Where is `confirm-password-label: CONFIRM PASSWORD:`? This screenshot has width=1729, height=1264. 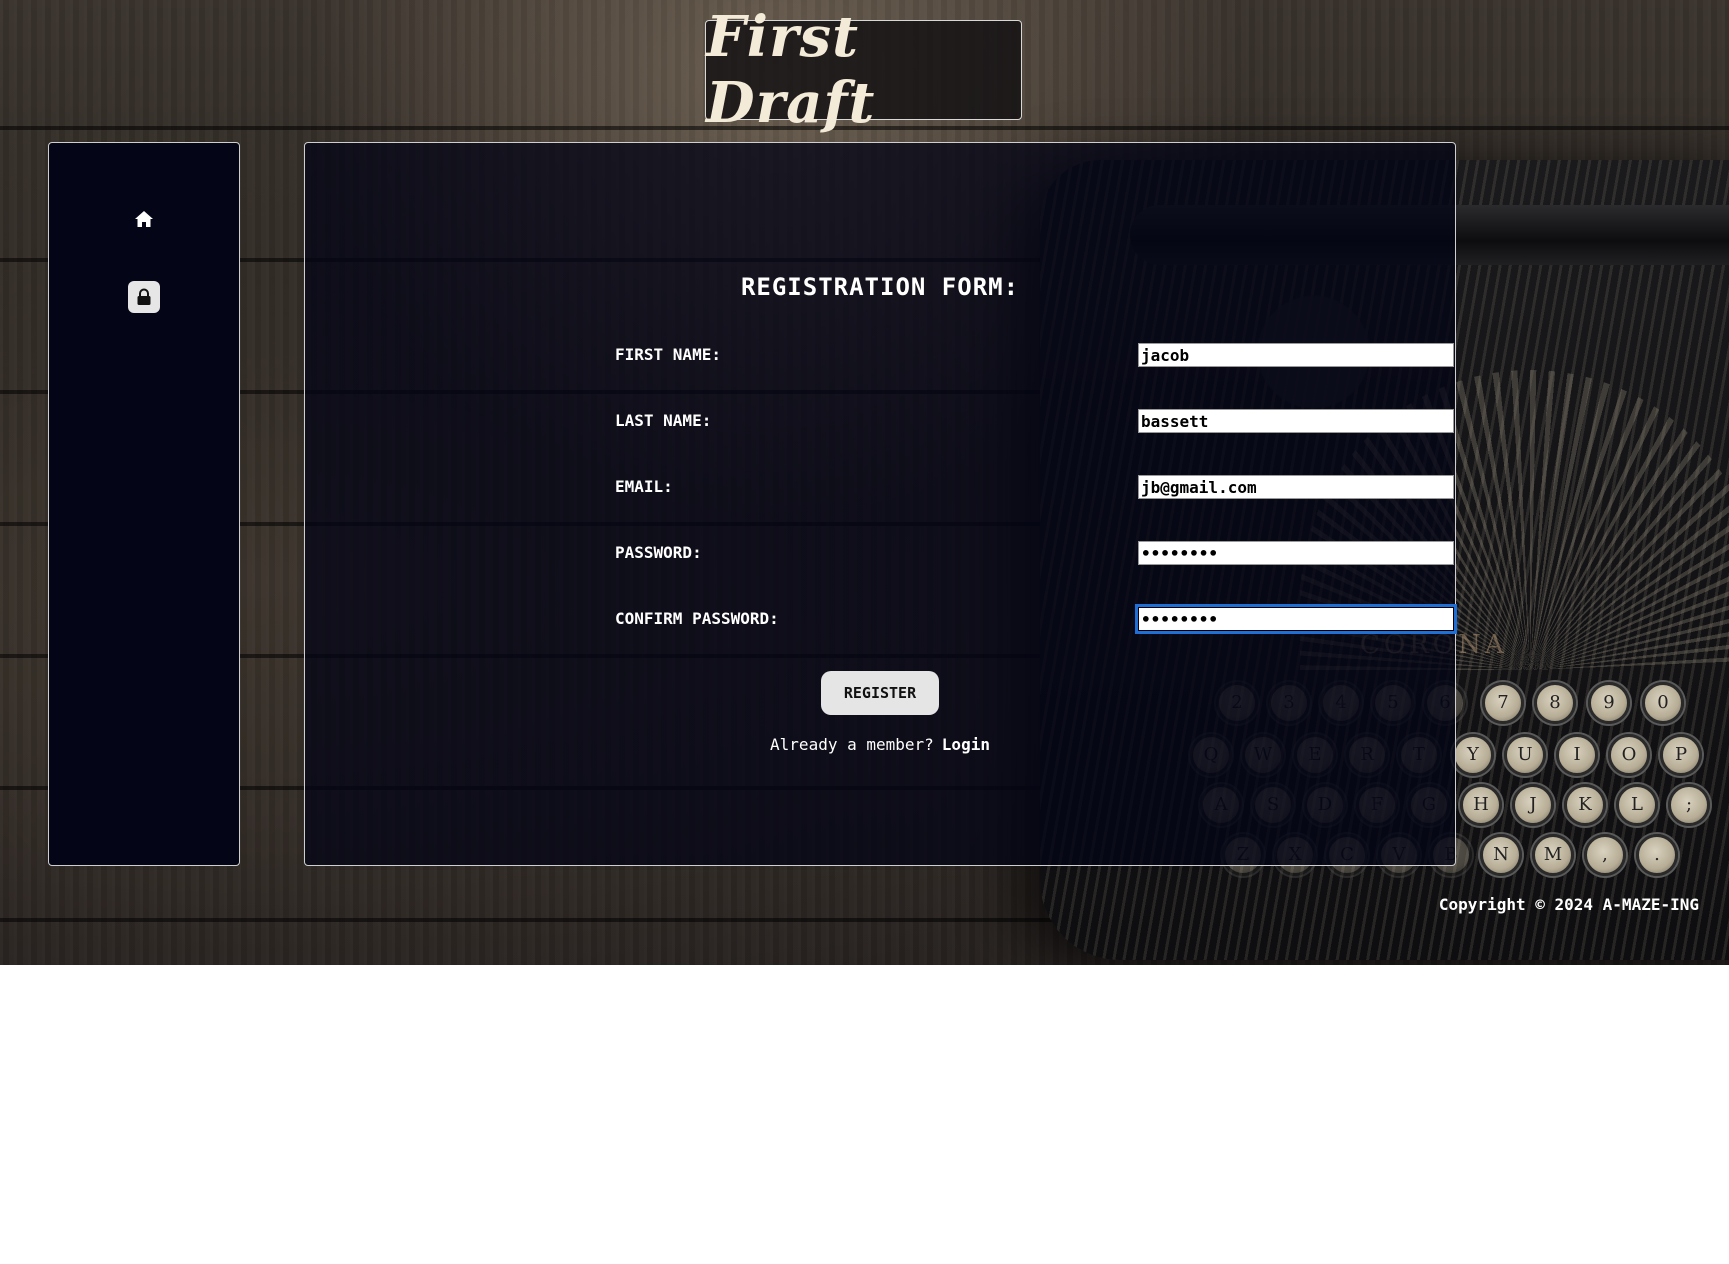
confirm-password-label: CONFIRM PASSWORD: is located at coordinates (697, 618).